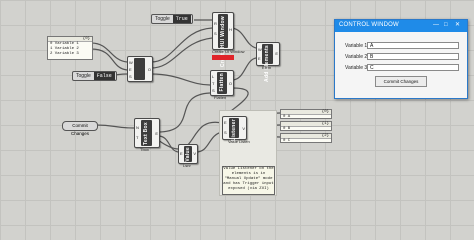 This screenshot has width=474, height=240. I want to click on port-in: R, so click(215, 23).